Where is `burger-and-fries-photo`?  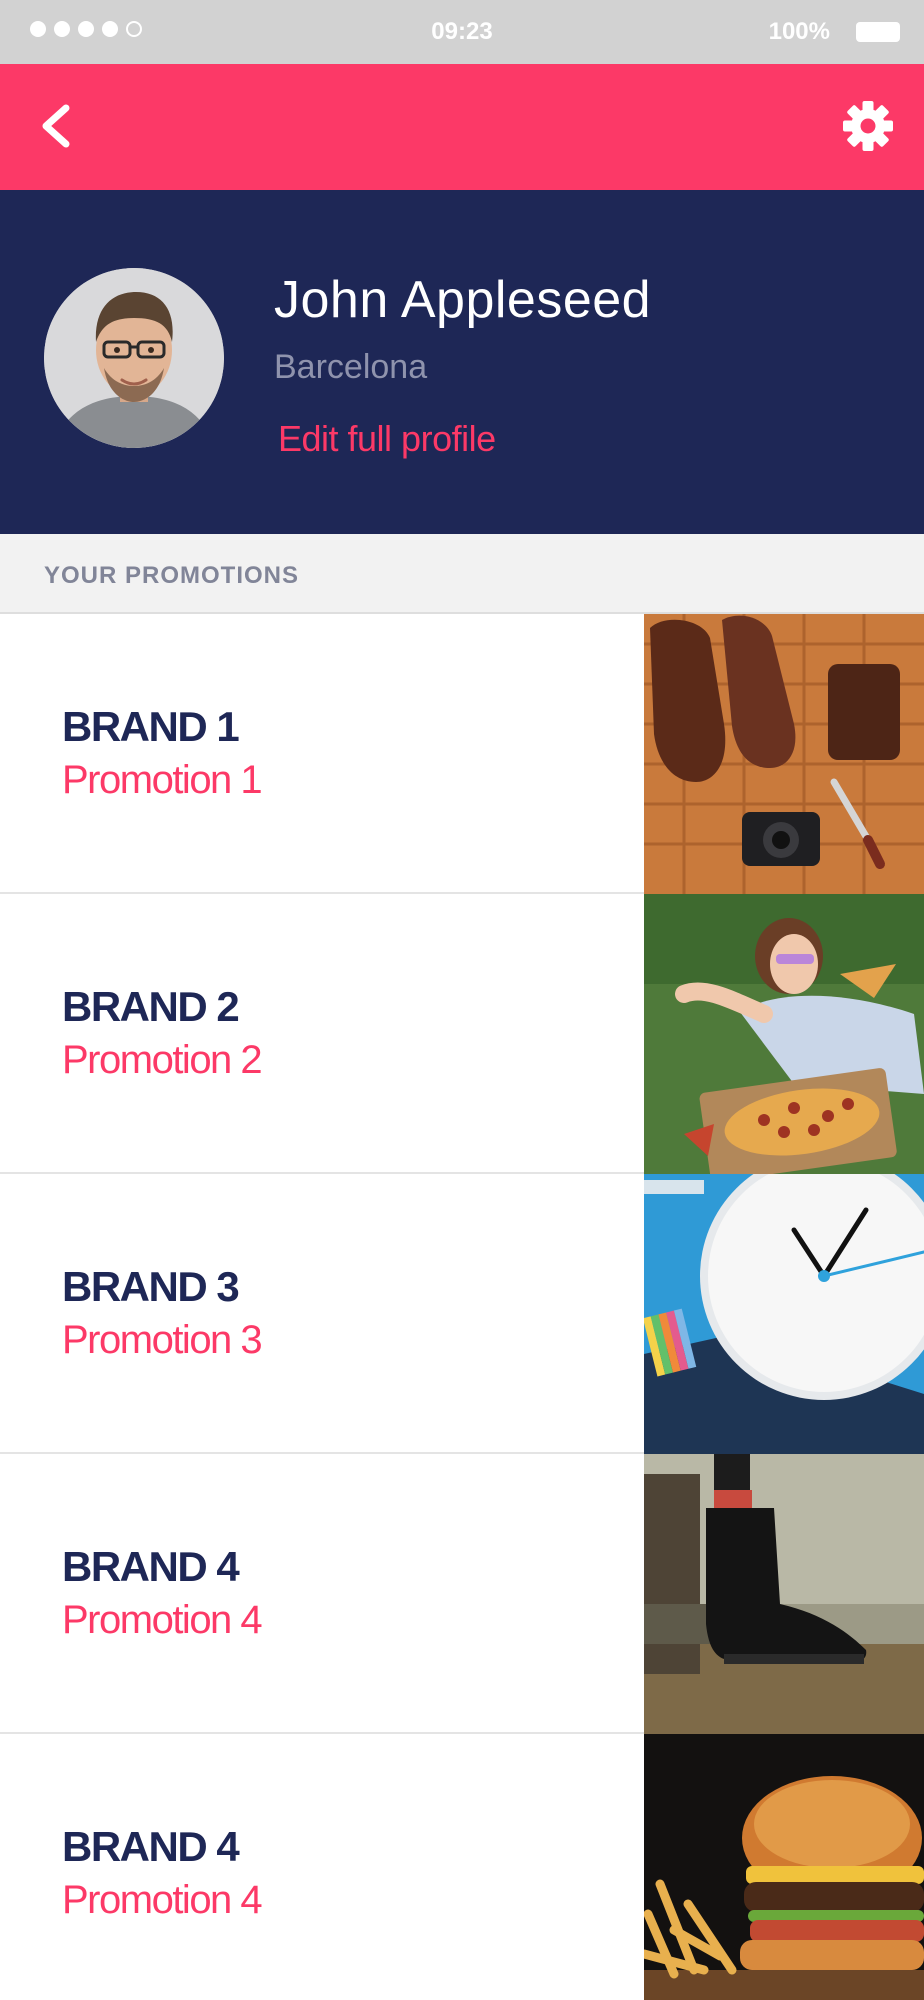
burger-and-fries-photo is located at coordinates (784, 1867).